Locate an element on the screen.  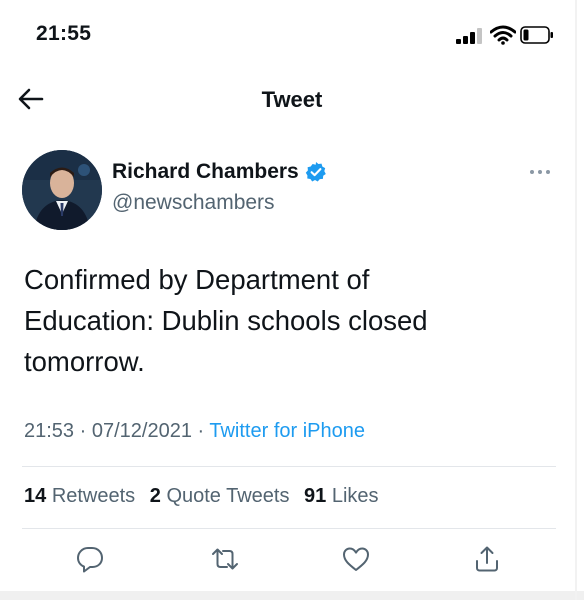
tweet-time: 21:53 is located at coordinates (49, 431).